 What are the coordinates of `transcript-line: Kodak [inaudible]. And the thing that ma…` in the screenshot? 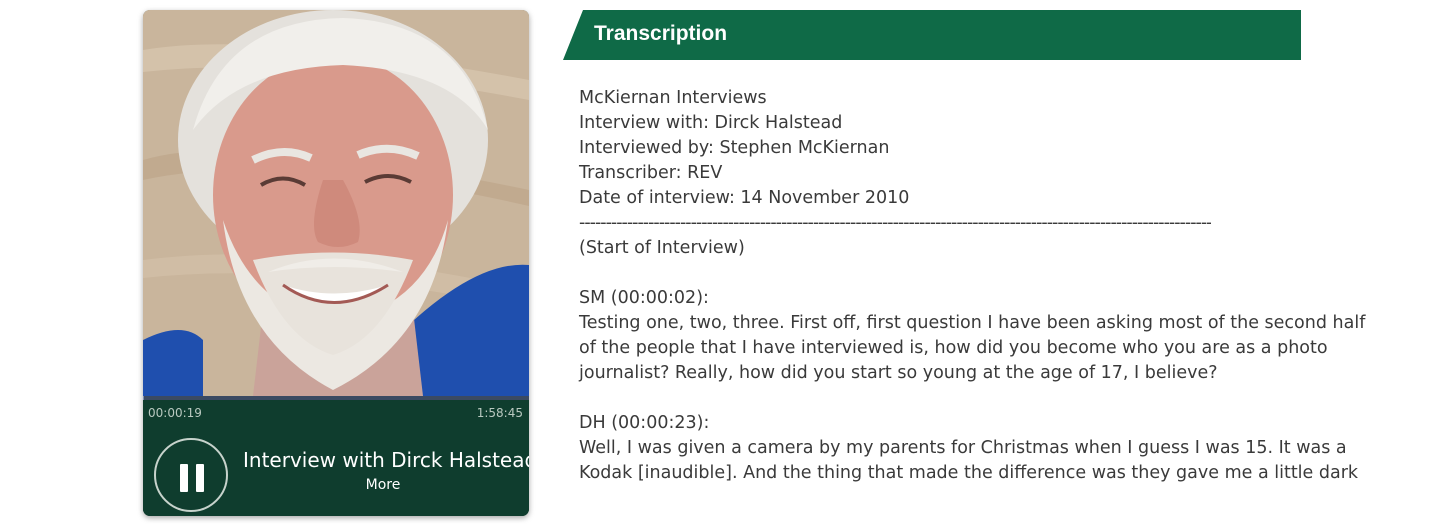 It's located at (969, 473).